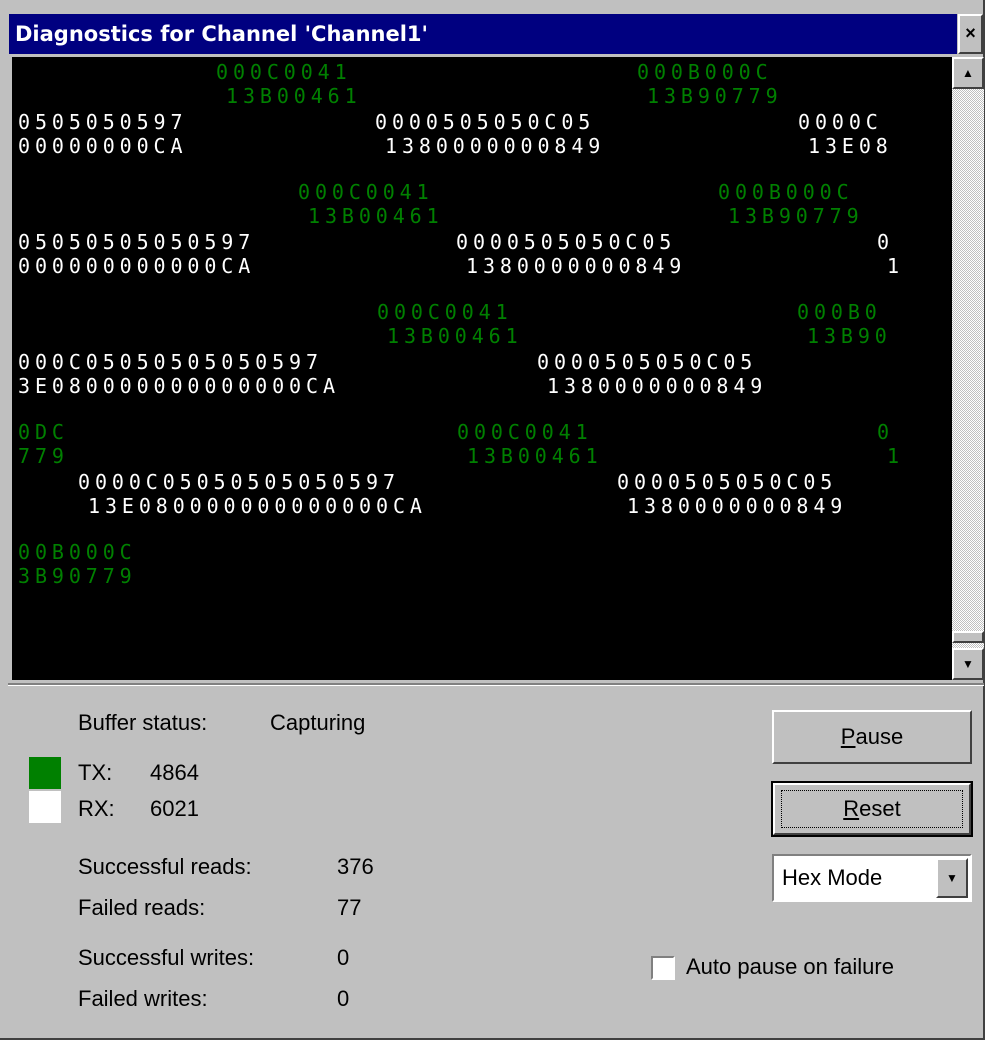 The width and height of the screenshot is (985, 1040). I want to click on arrow-down-icon: ▼, so click(968, 664).